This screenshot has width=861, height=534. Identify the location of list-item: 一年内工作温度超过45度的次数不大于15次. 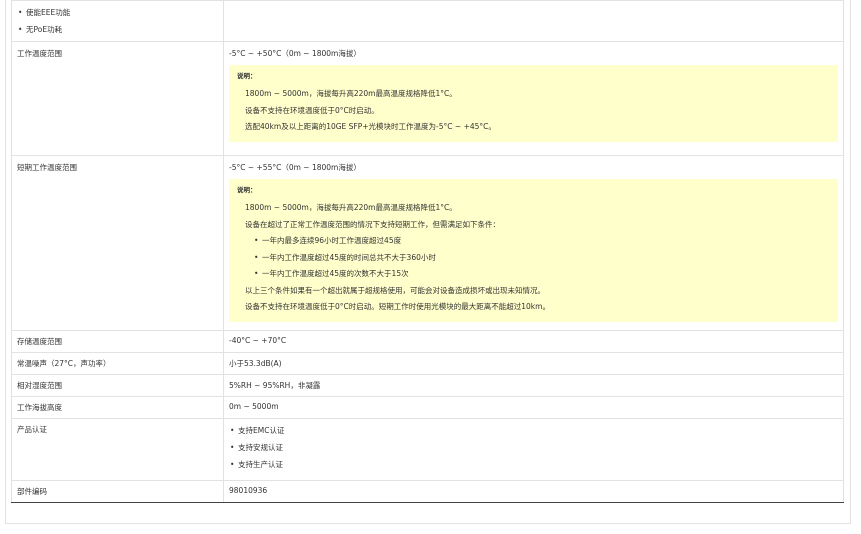
(541, 274).